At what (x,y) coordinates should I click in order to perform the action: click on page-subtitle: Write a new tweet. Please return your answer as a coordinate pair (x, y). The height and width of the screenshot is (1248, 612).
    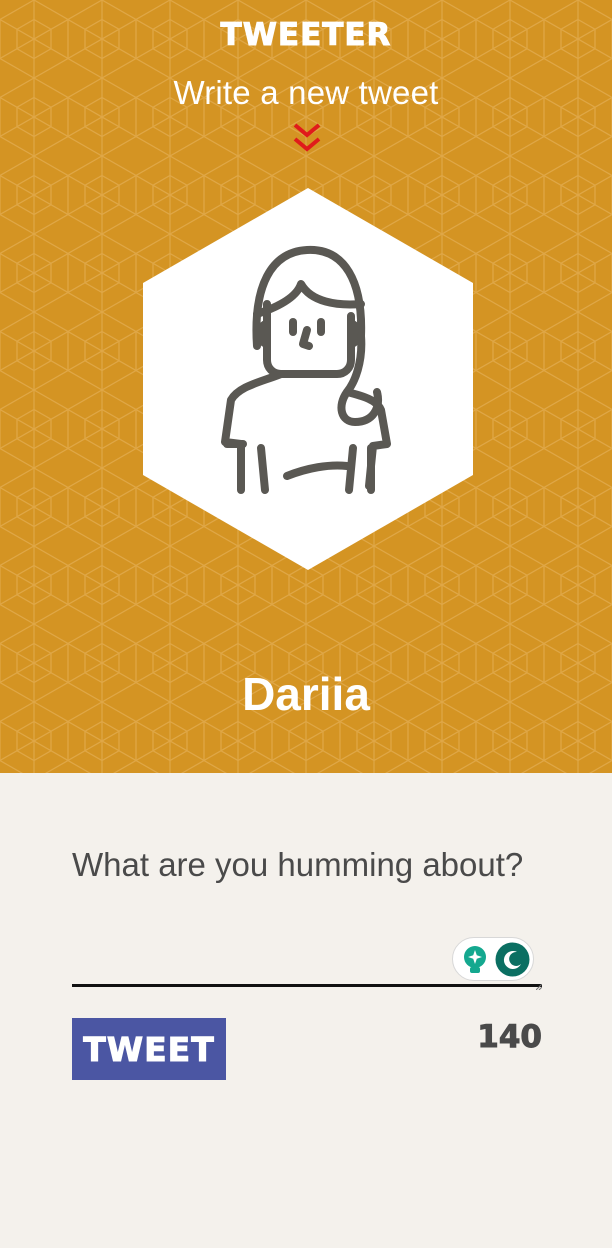
    Looking at the image, I should click on (306, 92).